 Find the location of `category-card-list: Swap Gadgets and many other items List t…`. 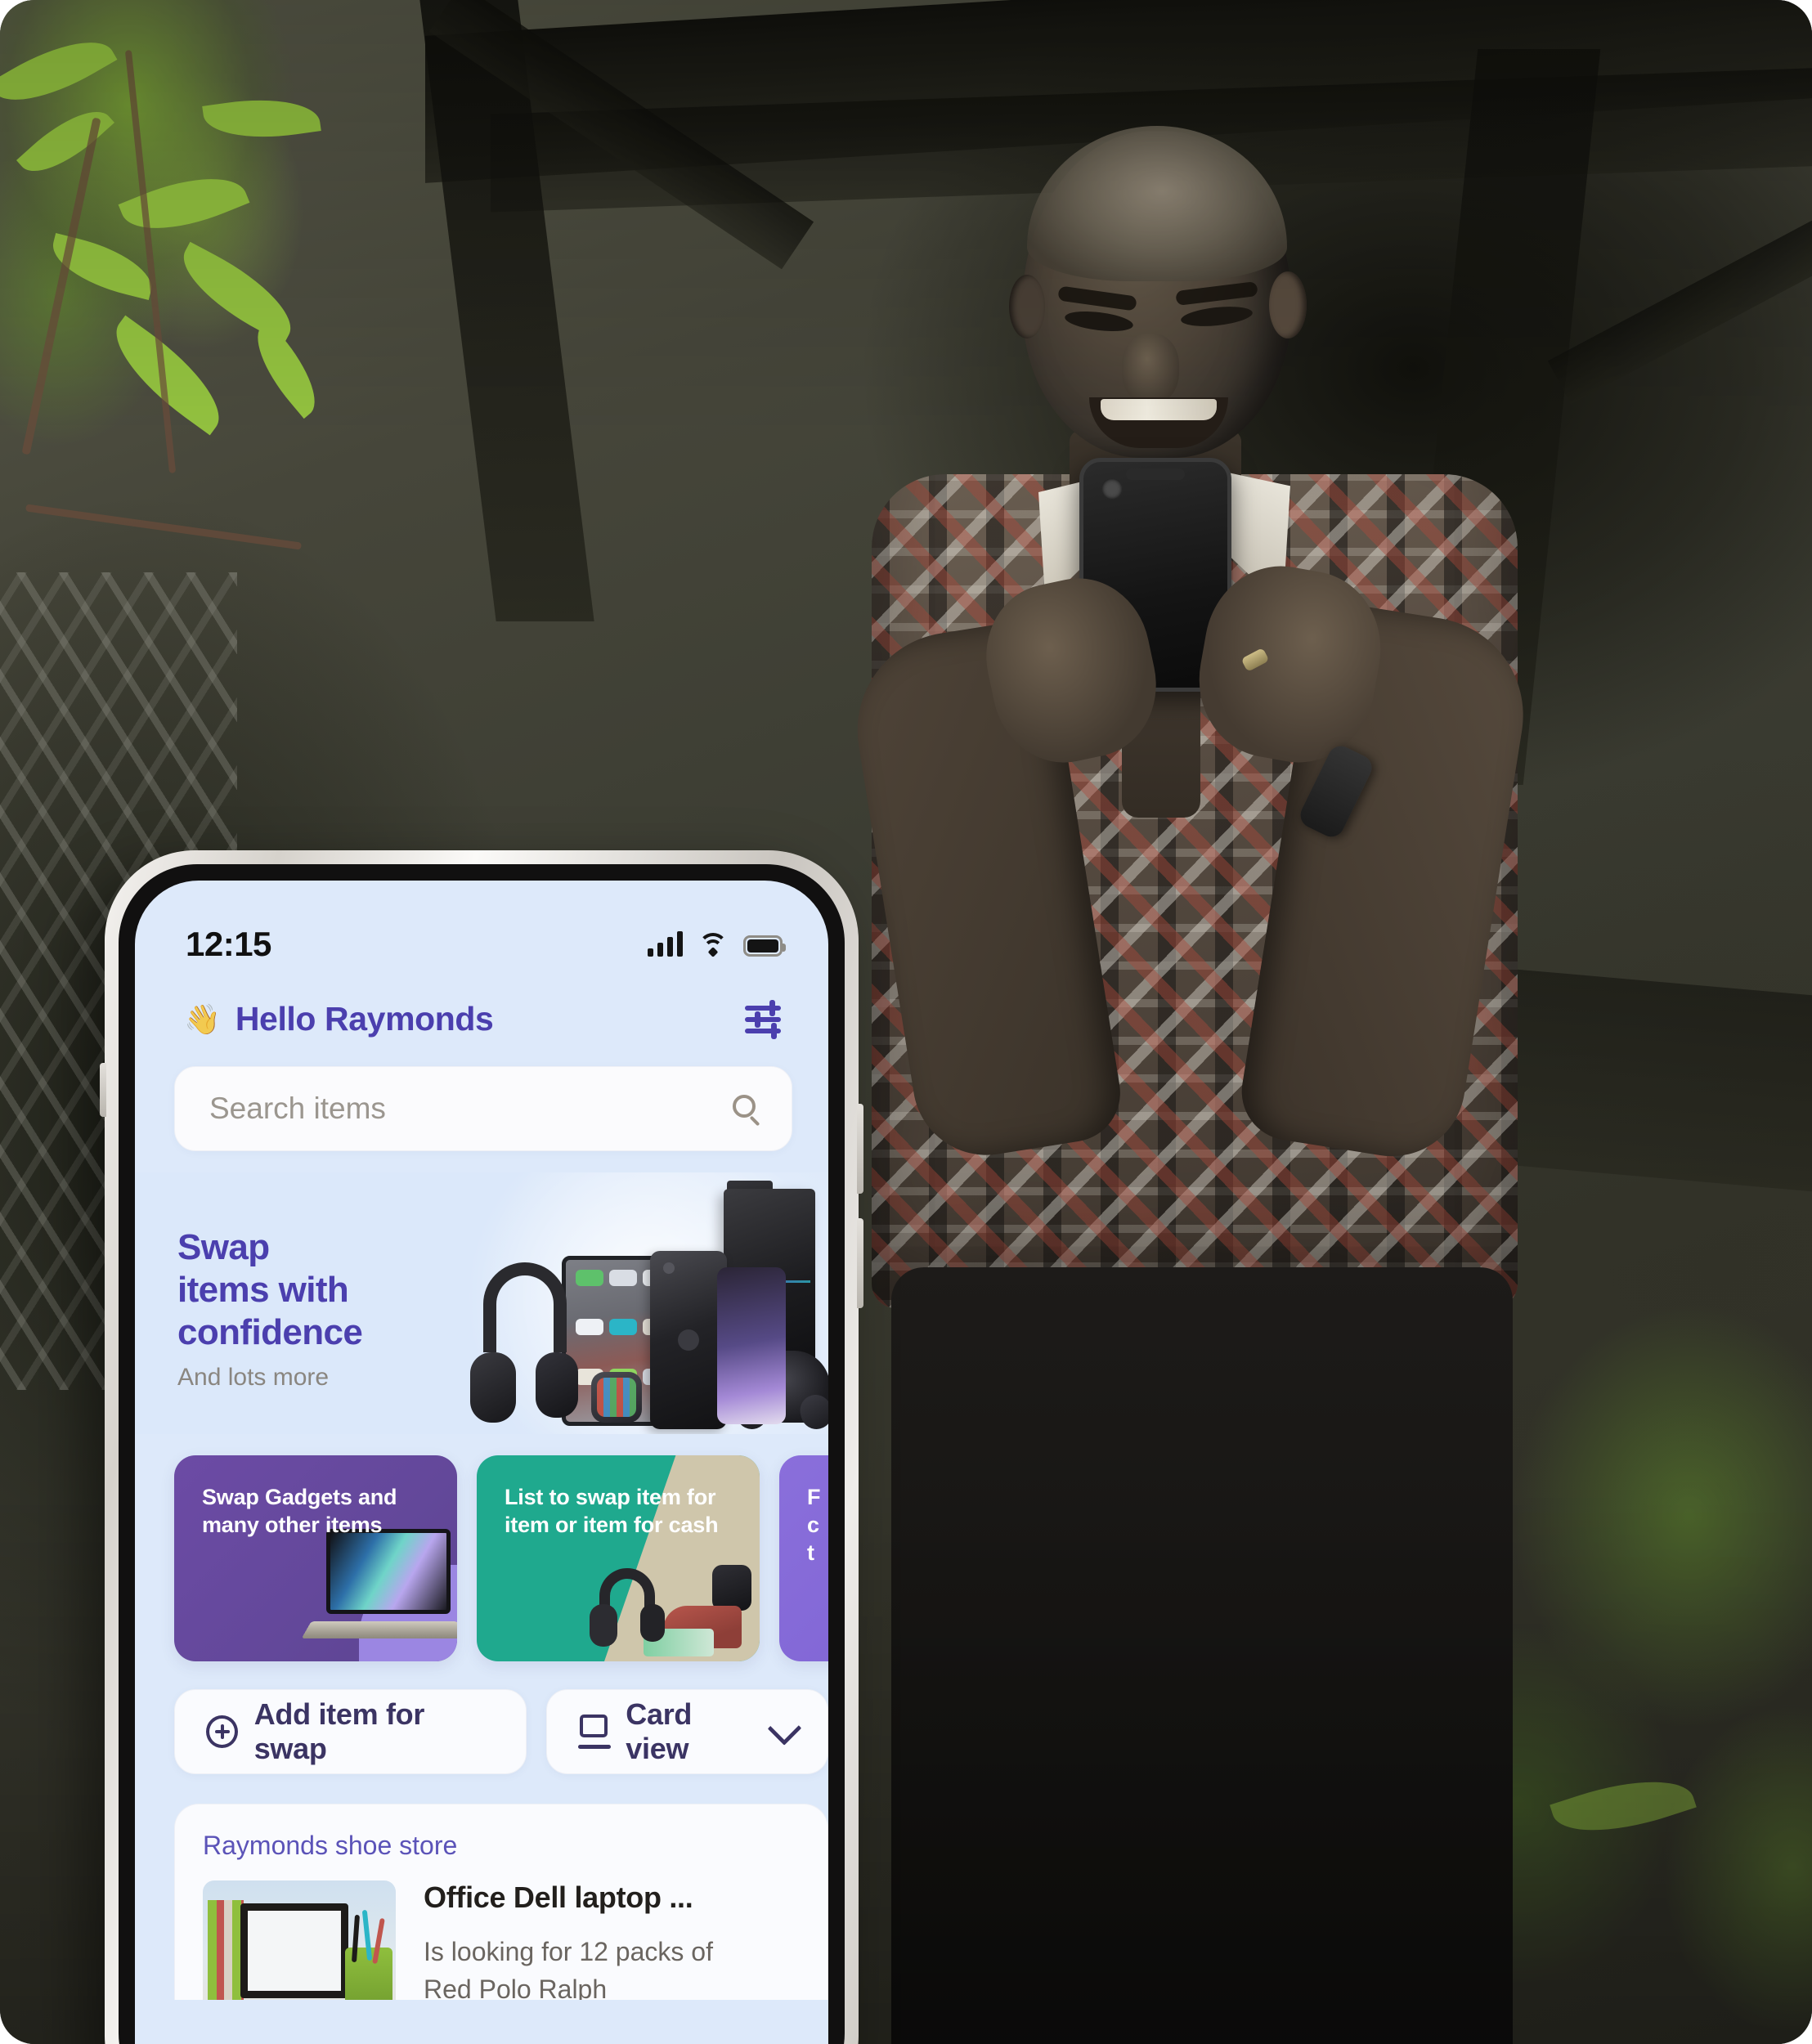

category-card-list: Swap Gadgets and many other items List t… is located at coordinates (481, 1548).